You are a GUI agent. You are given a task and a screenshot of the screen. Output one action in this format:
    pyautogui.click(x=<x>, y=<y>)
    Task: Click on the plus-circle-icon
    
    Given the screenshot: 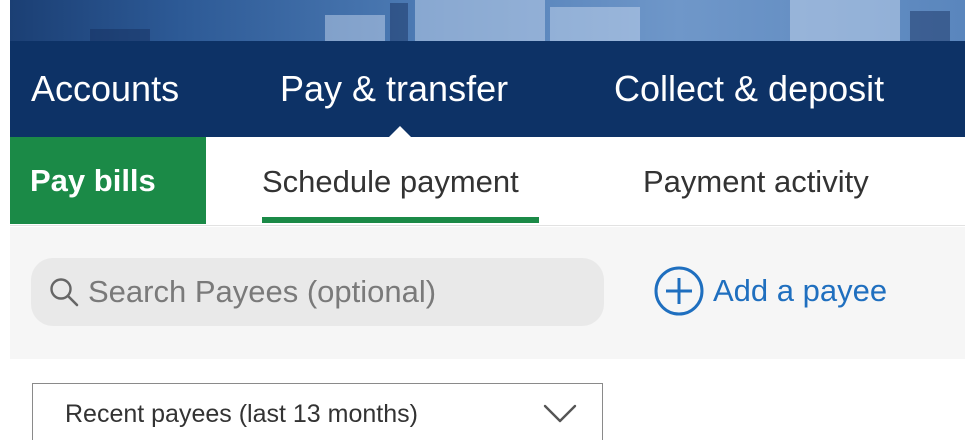 What is the action you would take?
    pyautogui.click(x=679, y=291)
    